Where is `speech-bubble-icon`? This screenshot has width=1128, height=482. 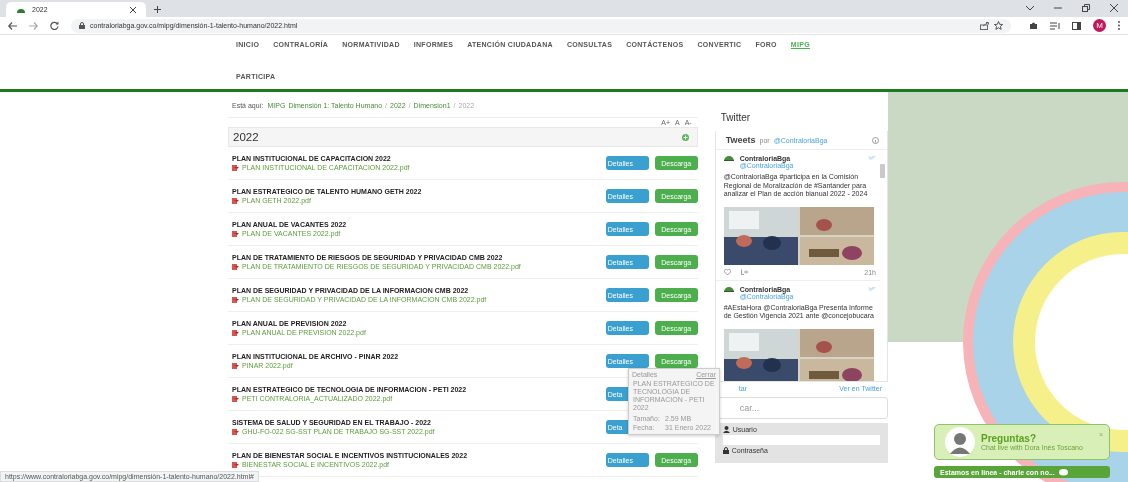
speech-bubble-icon is located at coordinates (1063, 472).